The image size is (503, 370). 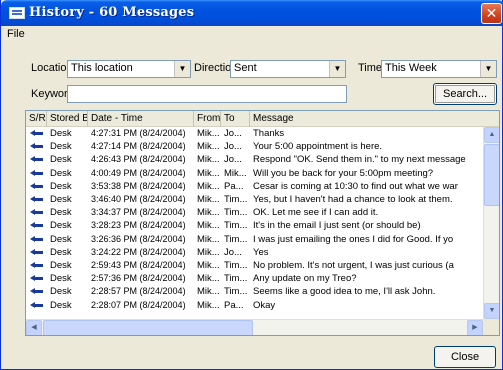 What do you see at coordinates (491, 311) in the screenshot?
I see `scroll-down-icon: ▼` at bounding box center [491, 311].